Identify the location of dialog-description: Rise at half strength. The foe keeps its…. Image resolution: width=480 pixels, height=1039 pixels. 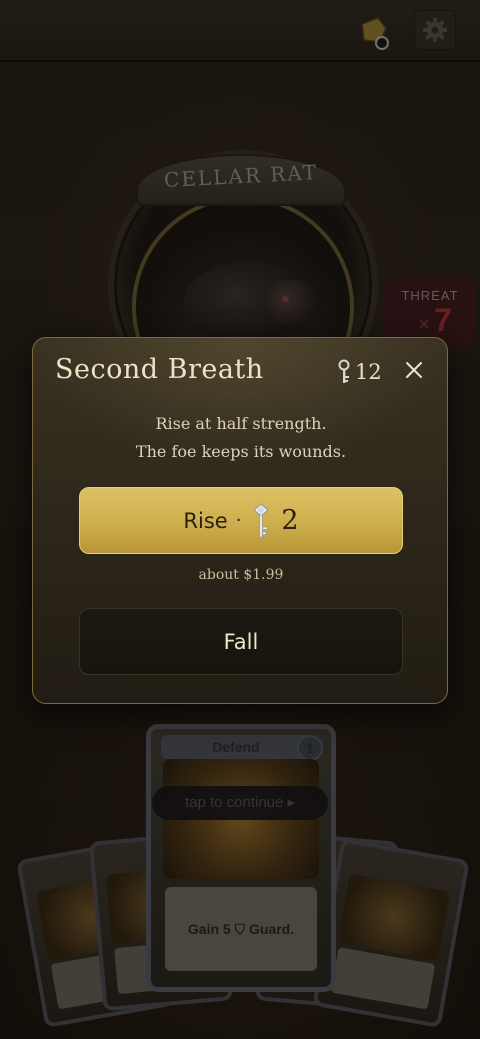
(241, 438).